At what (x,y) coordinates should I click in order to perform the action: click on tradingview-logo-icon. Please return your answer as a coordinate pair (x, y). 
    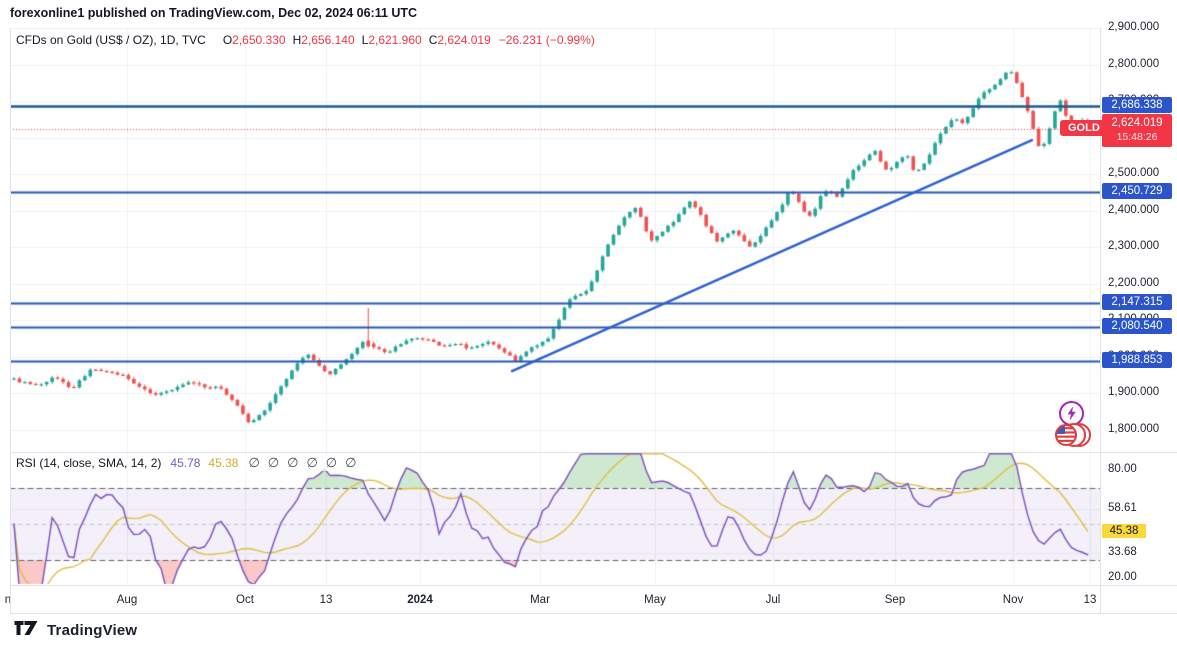
    Looking at the image, I should click on (26, 630).